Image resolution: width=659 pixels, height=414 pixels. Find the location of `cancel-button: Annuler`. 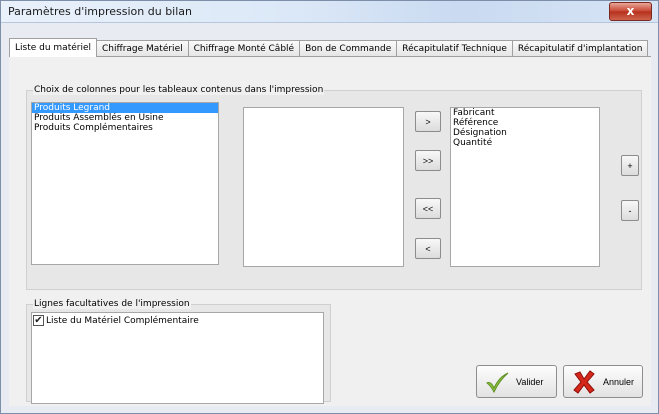

cancel-button: Annuler is located at coordinates (603, 381).